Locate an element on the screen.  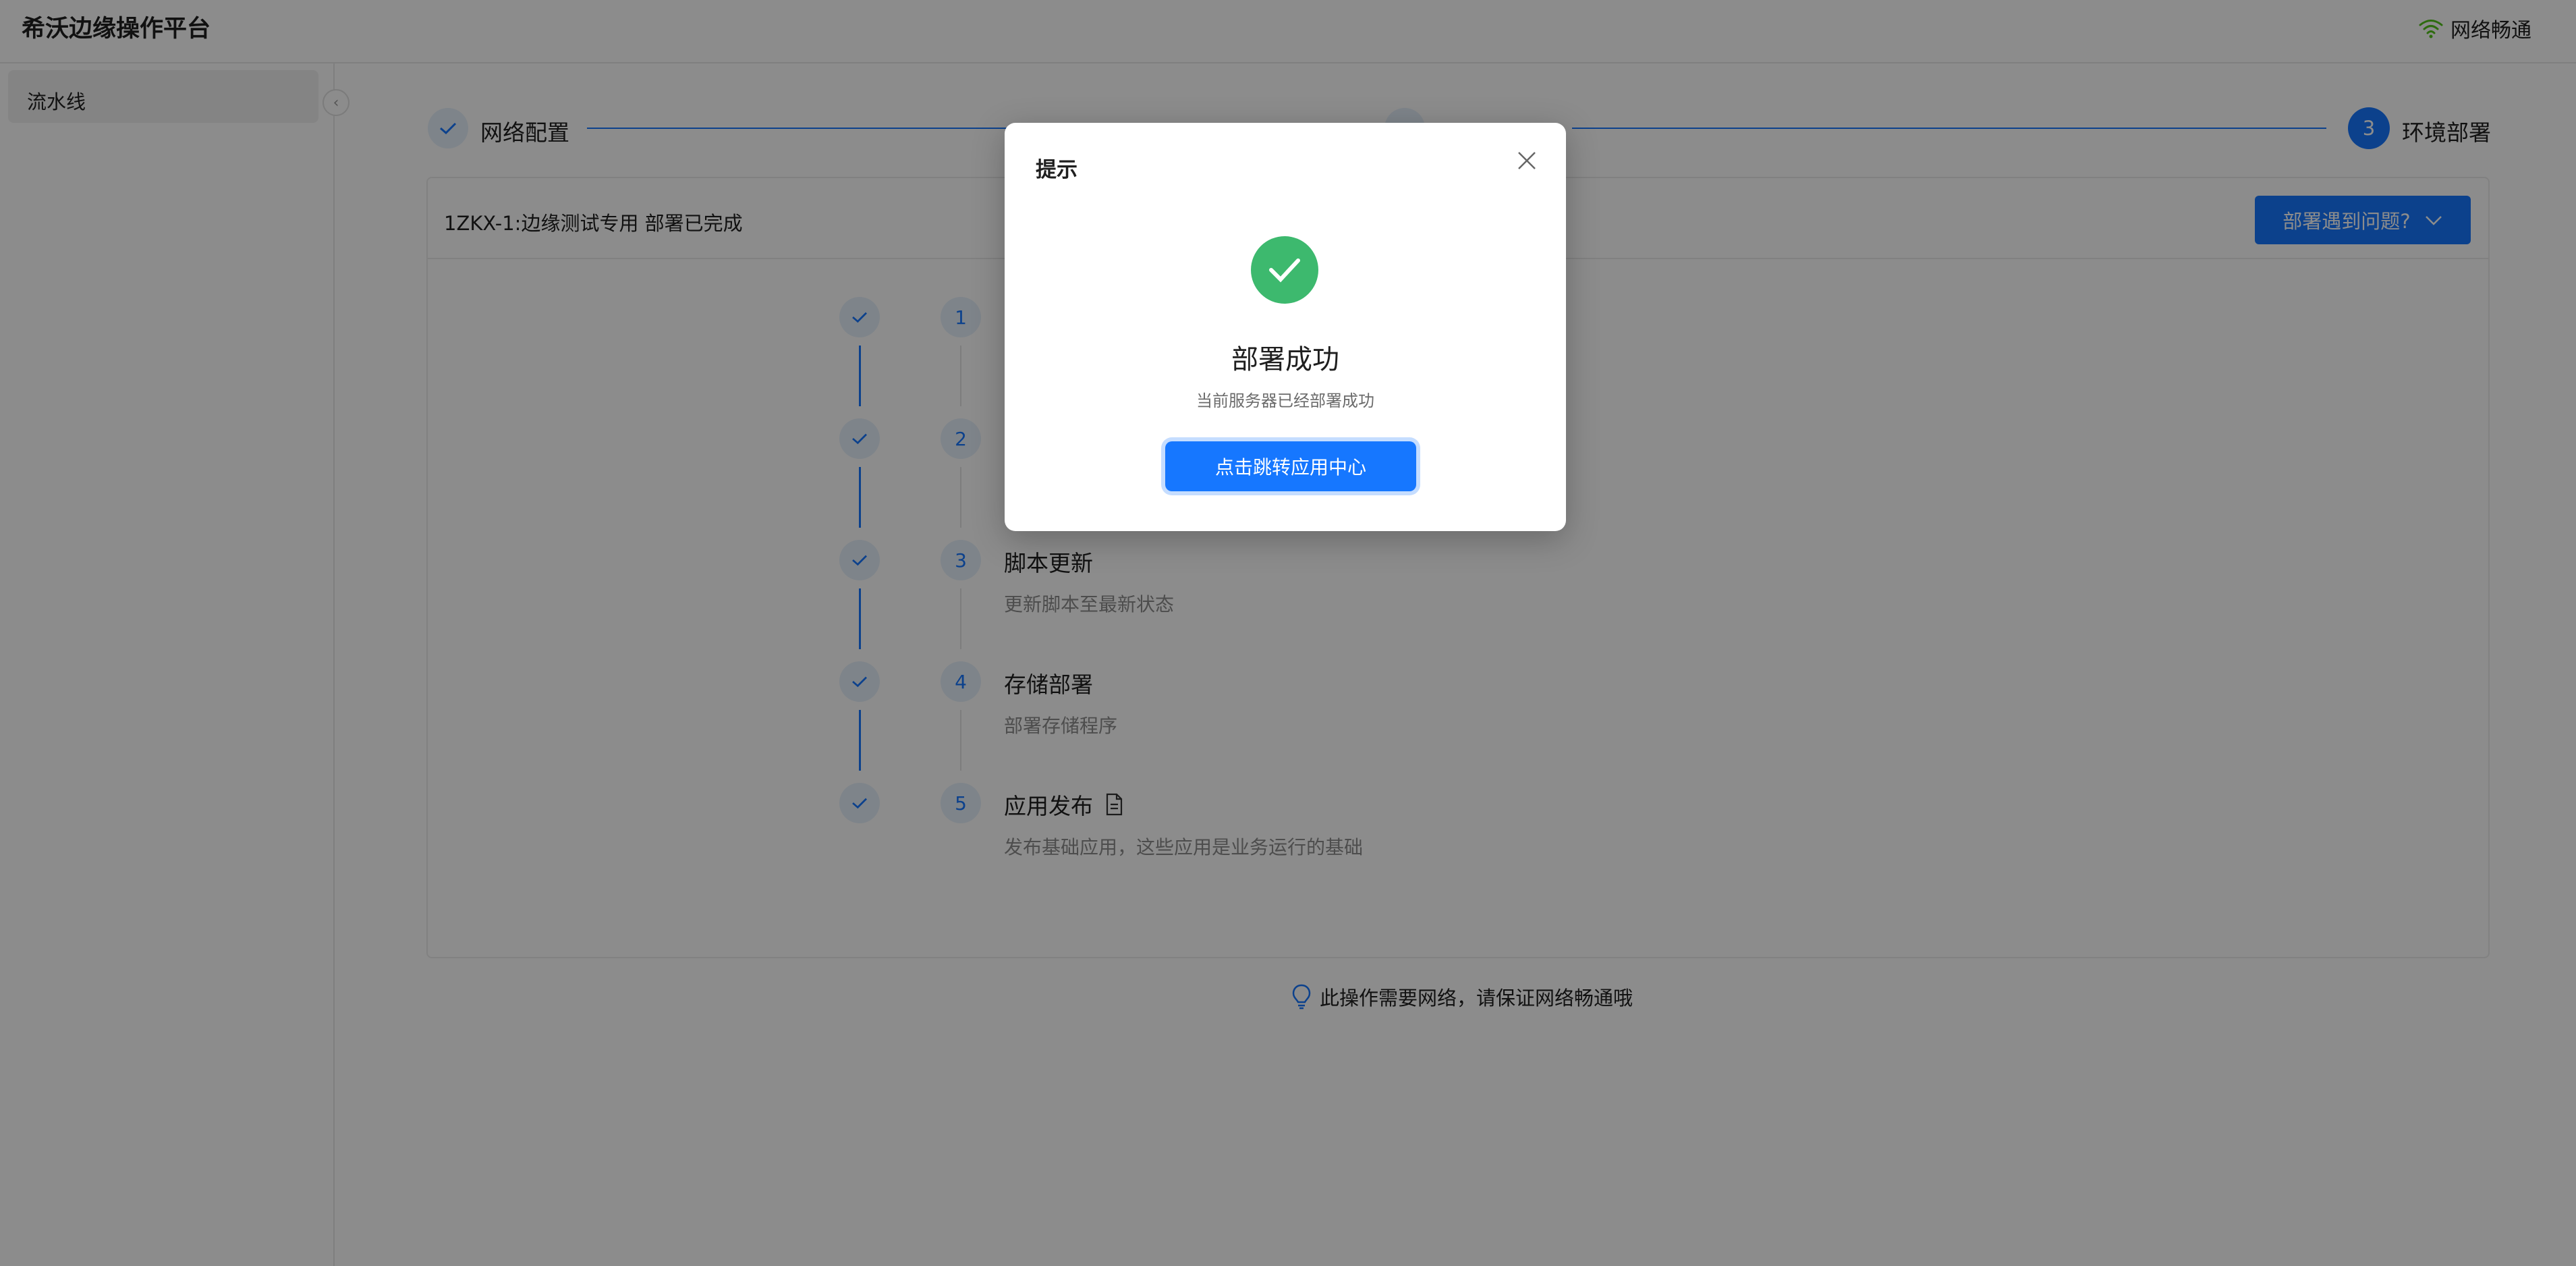
dialog-heading: 部署成功 is located at coordinates (1285, 359).